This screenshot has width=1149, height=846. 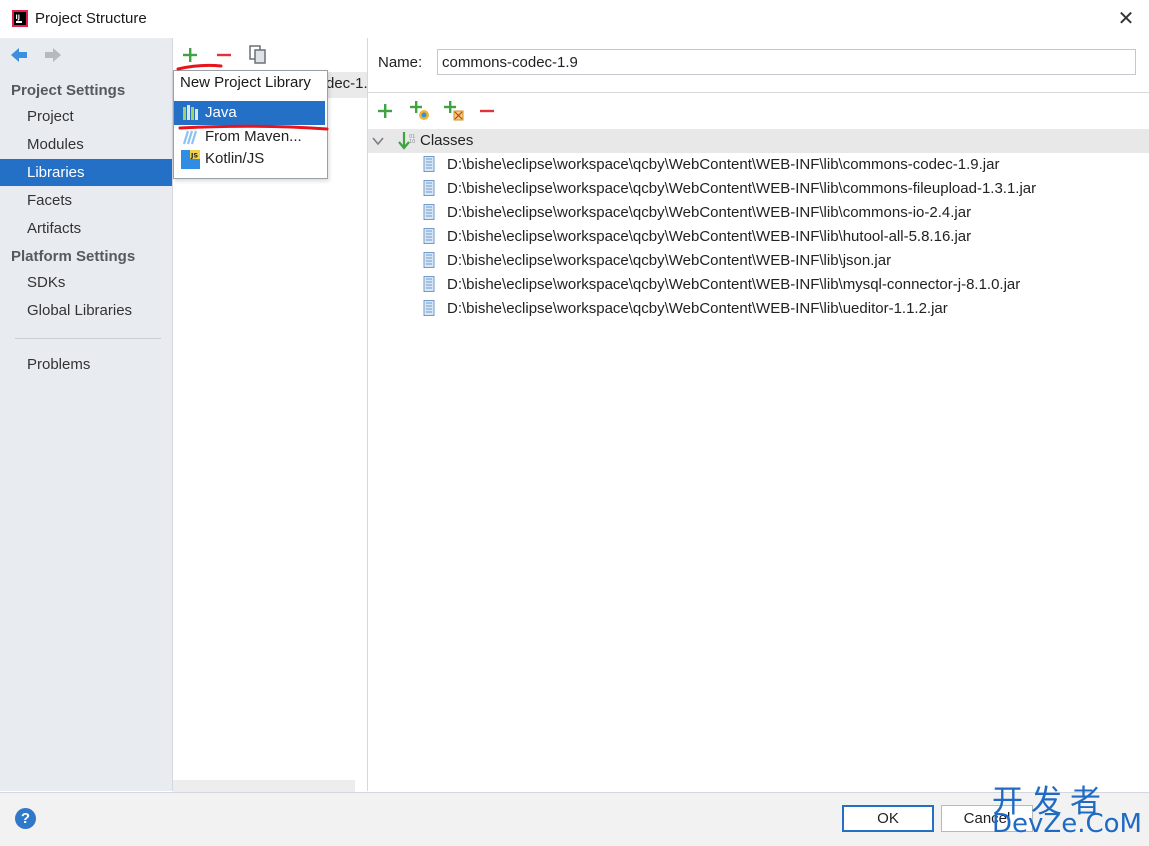 I want to click on sidebar-item-artifacts: Artifacts, so click(x=86, y=228).